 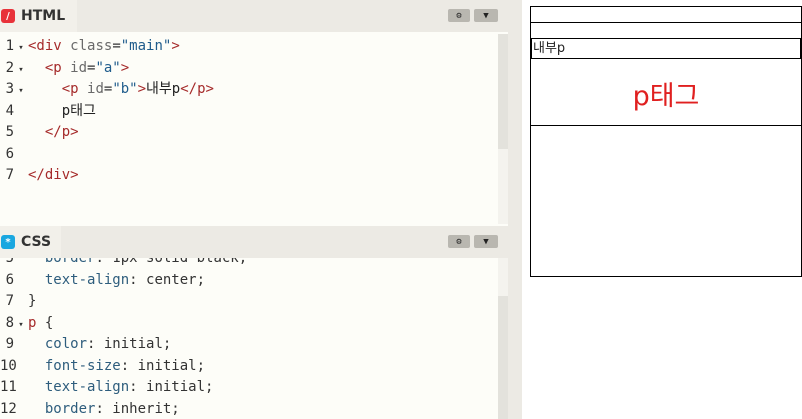 I want to click on code-line: 7 </div>, so click(x=39, y=175).